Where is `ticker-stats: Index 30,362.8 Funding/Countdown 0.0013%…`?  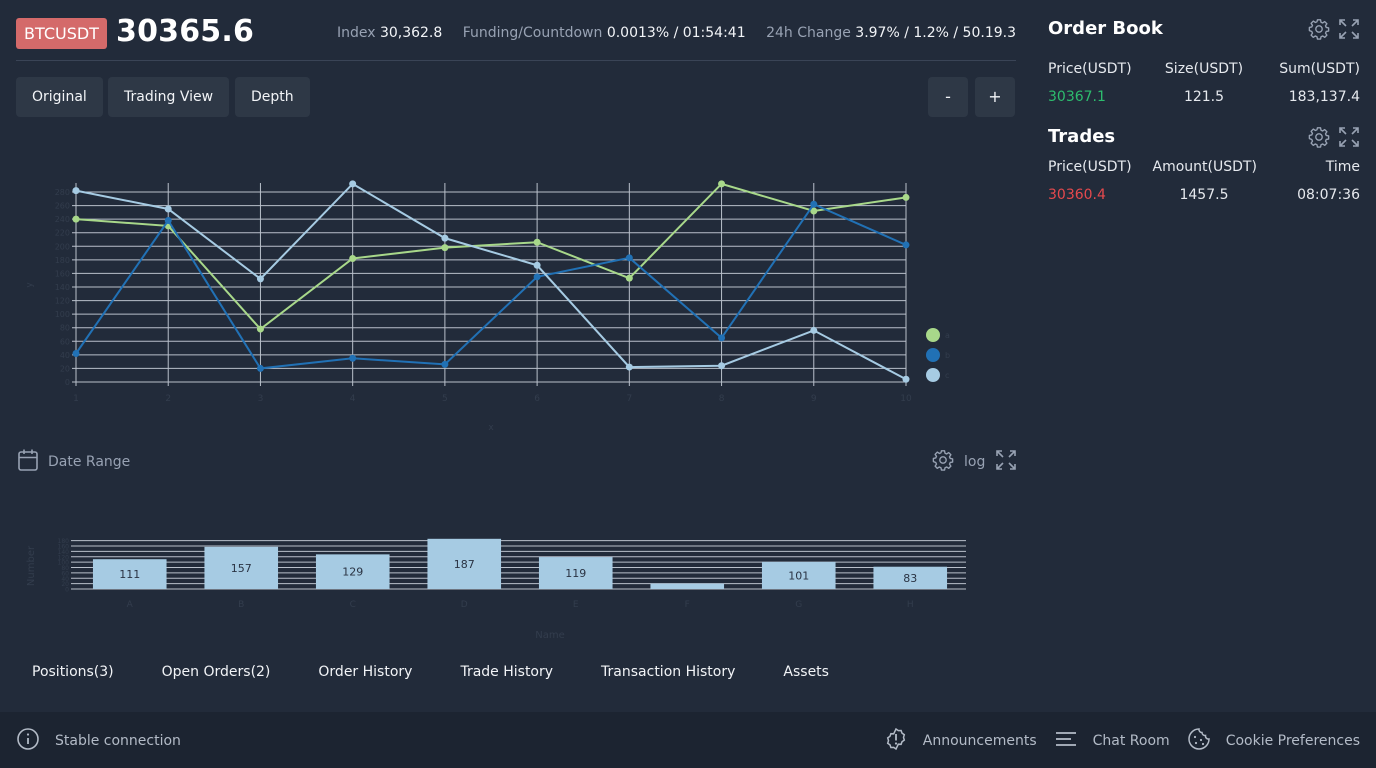
ticker-stats: Index 30,362.8 Funding/Countdown 0.0013%… is located at coordinates (676, 33).